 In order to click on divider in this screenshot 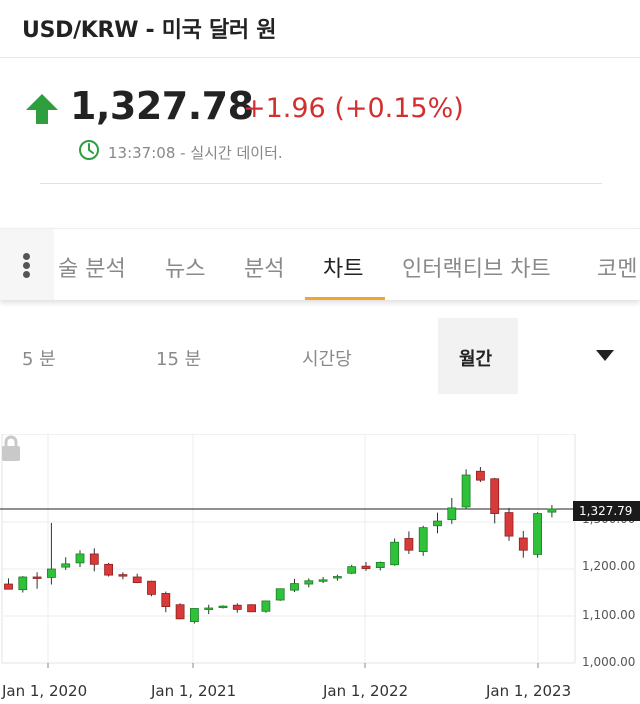, I will do `click(321, 183)`.